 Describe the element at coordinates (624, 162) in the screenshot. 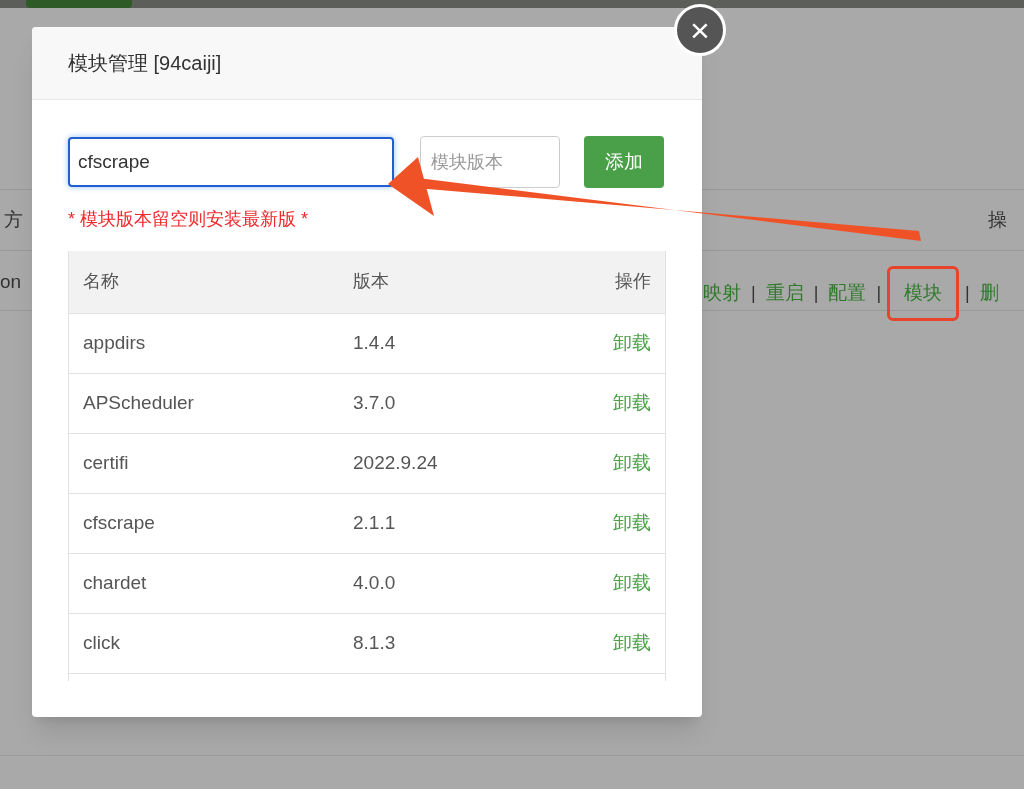

I see `add-button: 添加` at that location.